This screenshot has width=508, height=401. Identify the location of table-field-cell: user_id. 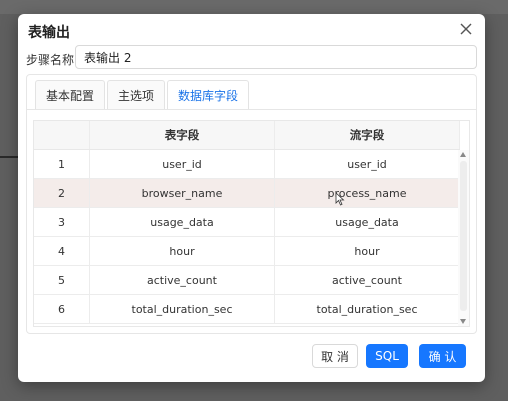
(182, 164).